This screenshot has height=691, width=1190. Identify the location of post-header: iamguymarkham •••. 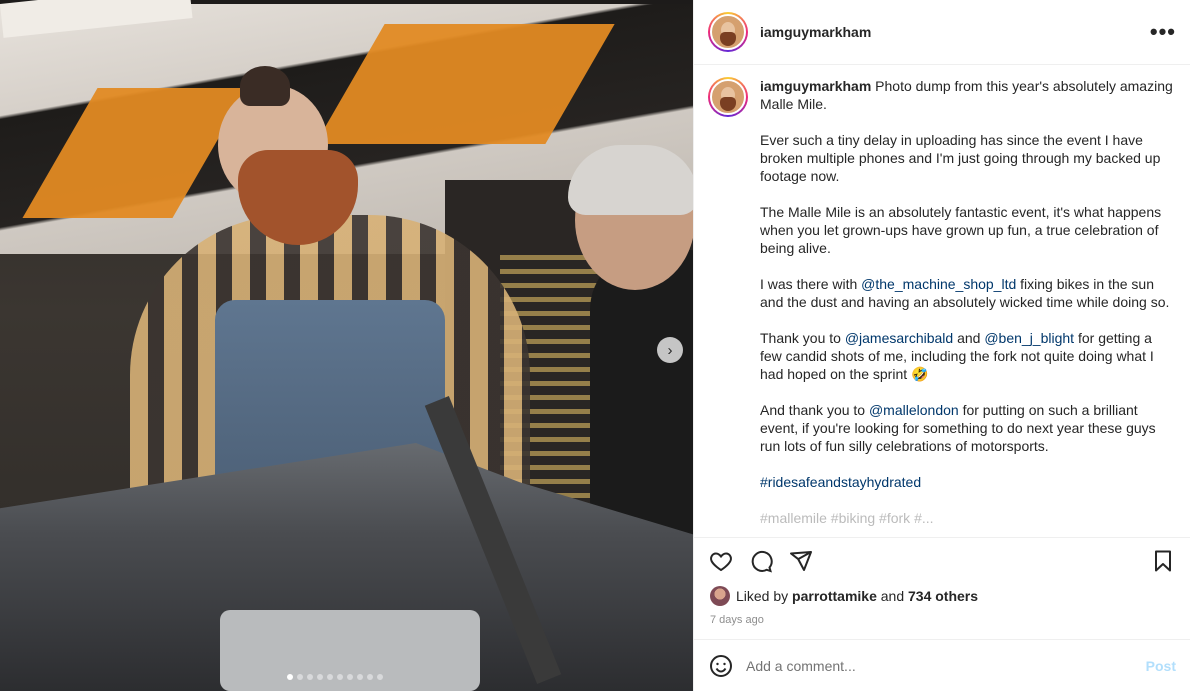
(942, 32).